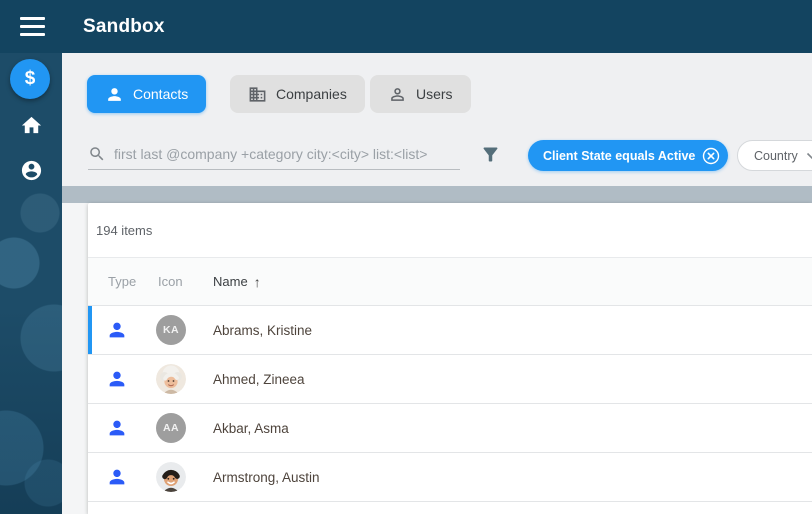  Describe the element at coordinates (450, 379) in the screenshot. I see `table-row: Ahmed, Zineea` at that location.